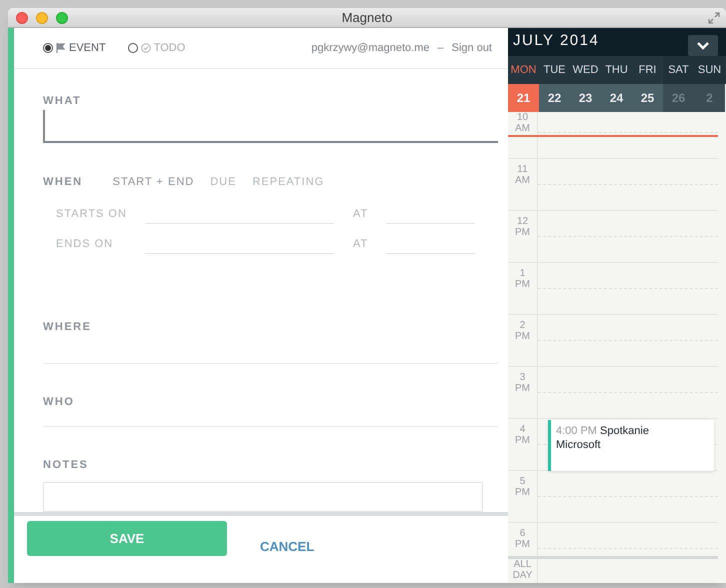 This screenshot has width=726, height=588. Describe the element at coordinates (170, 48) in the screenshot. I see `type-label: TODO` at that location.